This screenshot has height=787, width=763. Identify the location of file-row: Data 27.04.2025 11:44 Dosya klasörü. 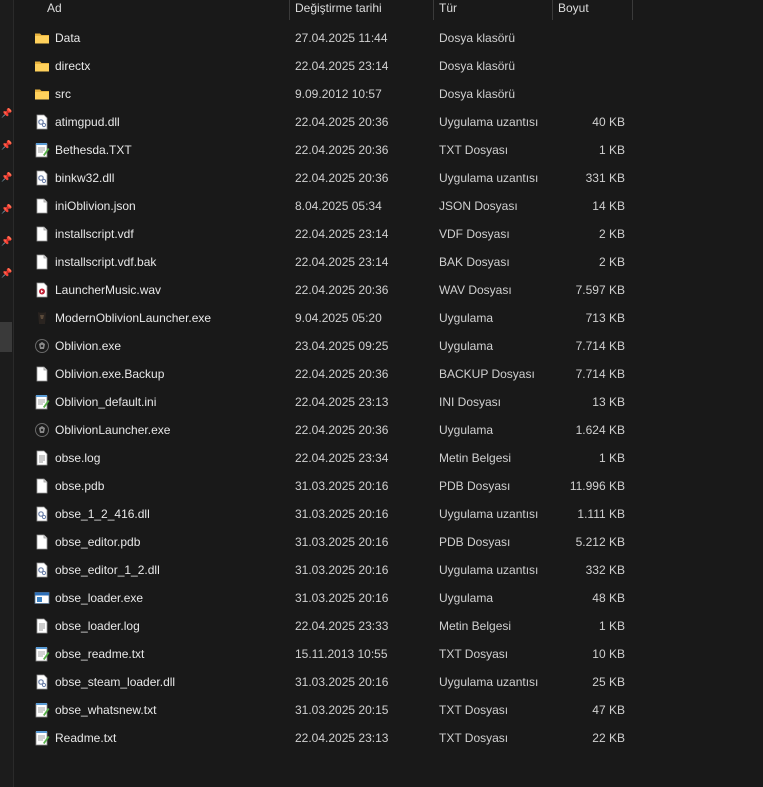
(388, 38).